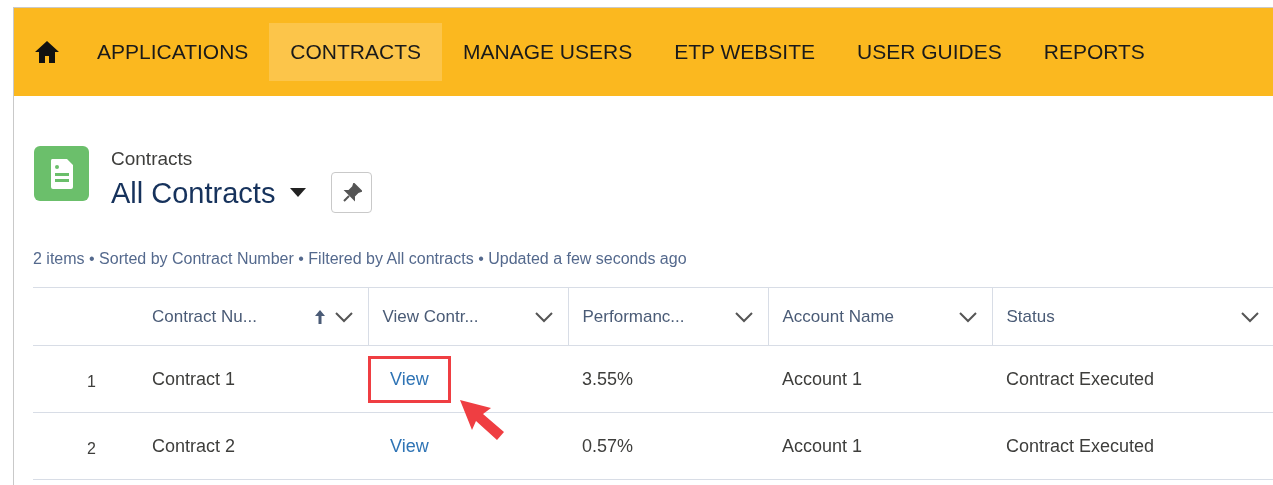 The width and height of the screenshot is (1273, 485). What do you see at coordinates (355, 52) in the screenshot?
I see `nav-tab: CONTRACTS` at bounding box center [355, 52].